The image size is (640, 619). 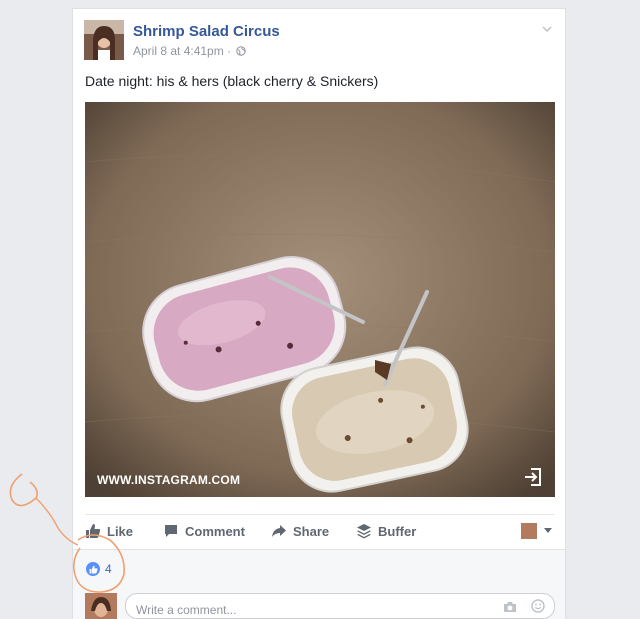 I want to click on buffer-icon, so click(x=364, y=531).